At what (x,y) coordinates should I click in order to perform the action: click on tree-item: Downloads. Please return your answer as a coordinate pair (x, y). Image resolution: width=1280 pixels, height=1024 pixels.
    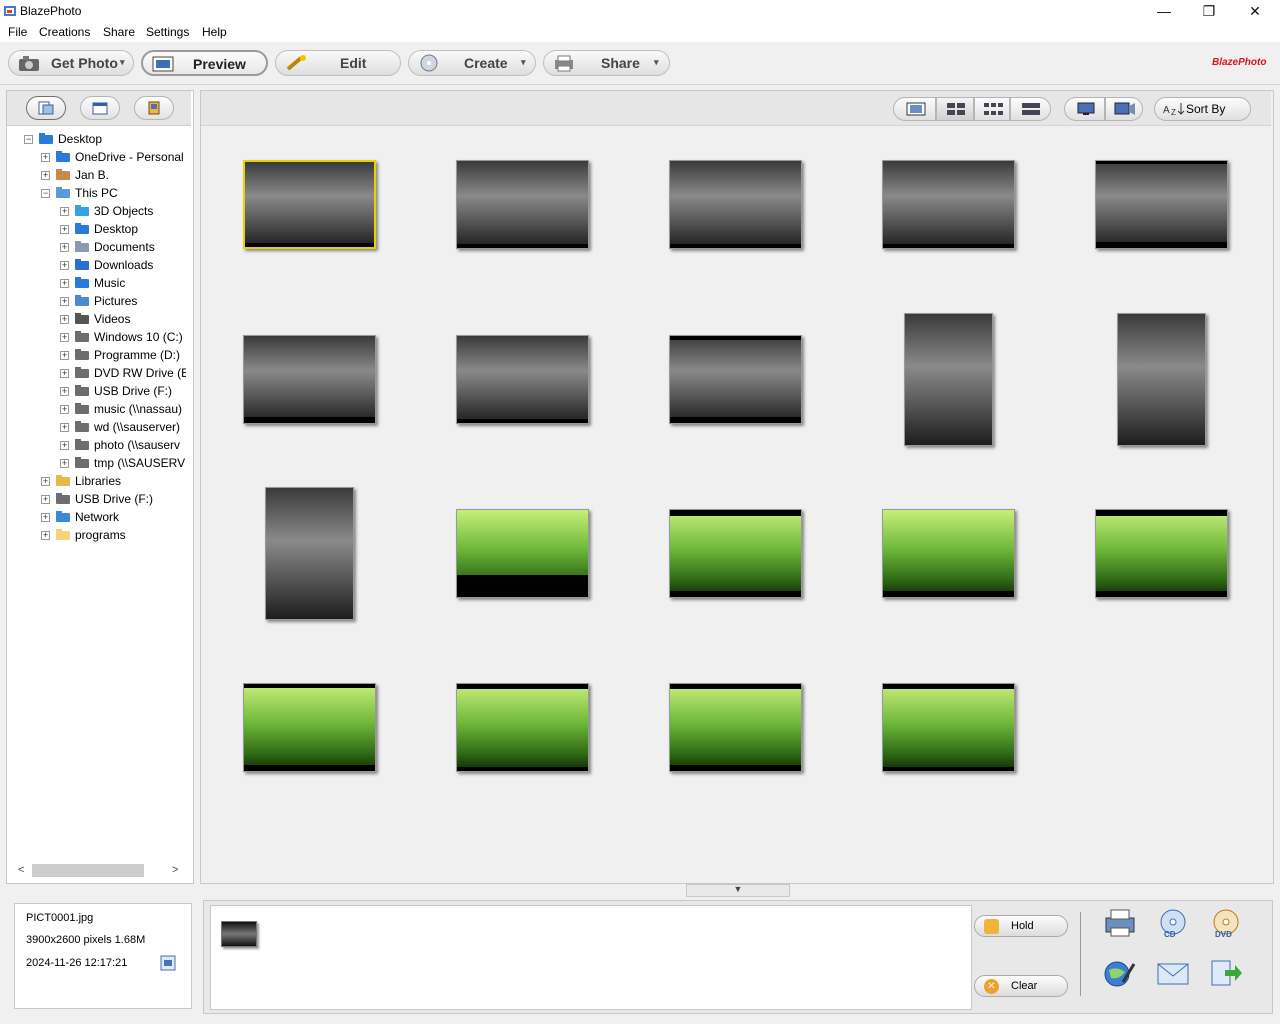
    Looking at the image, I should click on (140, 265).